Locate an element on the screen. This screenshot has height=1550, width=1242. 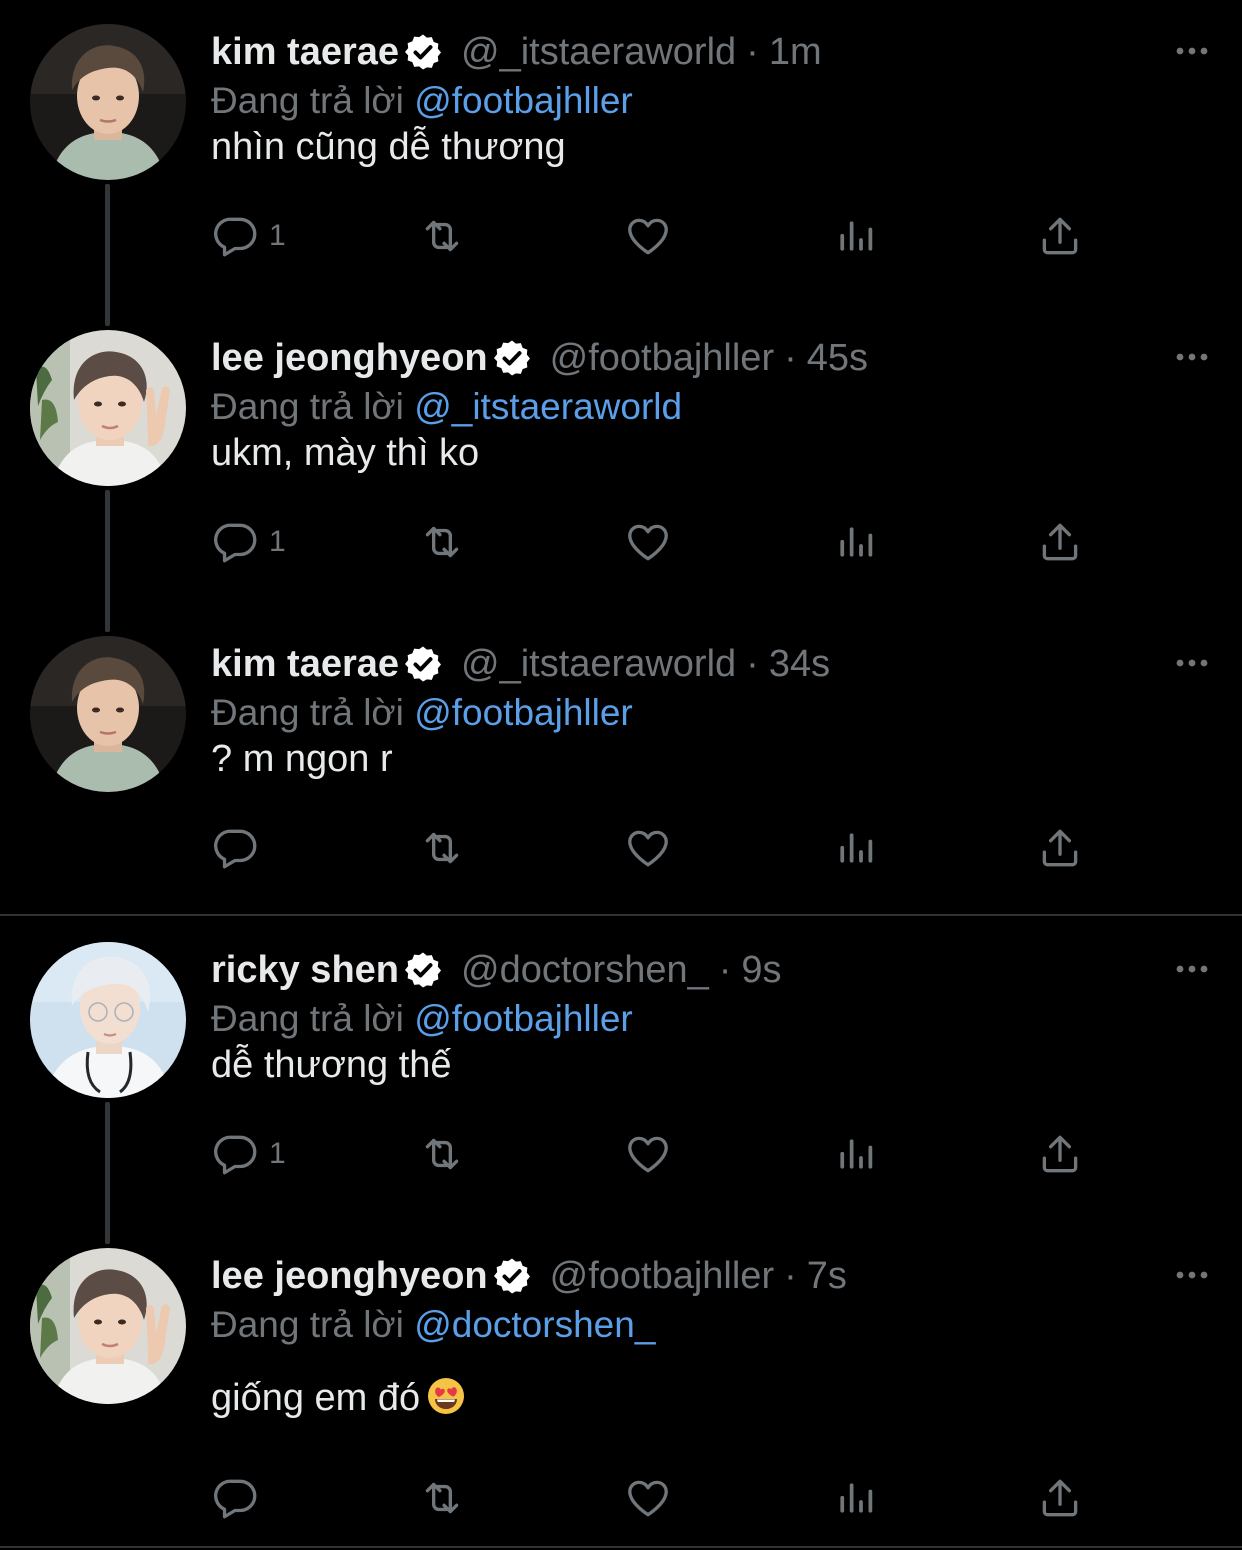
replying-to: Đang trả lời @footbajhller is located at coordinates (422, 101).